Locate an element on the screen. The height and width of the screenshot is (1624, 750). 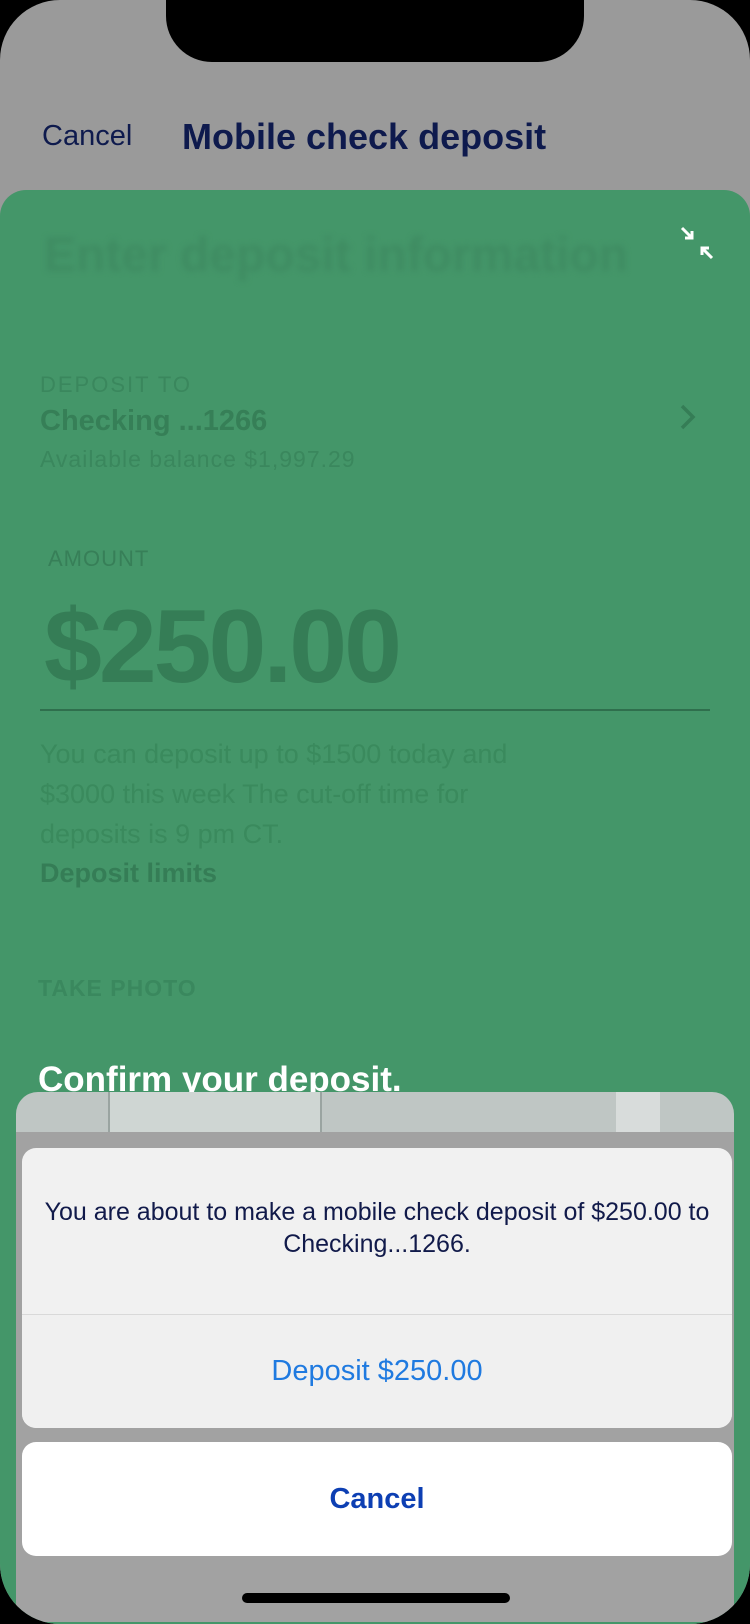
page-title: Mobile check deposit is located at coordinates (364, 136).